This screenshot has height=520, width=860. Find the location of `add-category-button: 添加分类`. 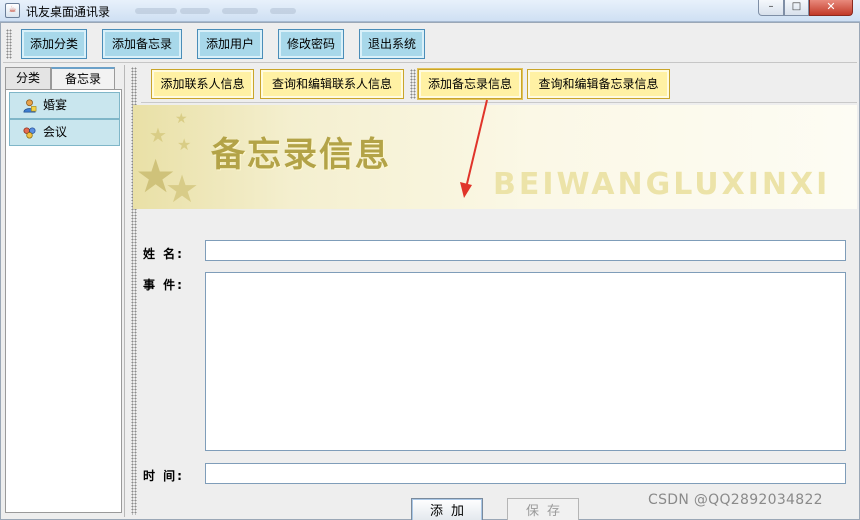

add-category-button: 添加分类 is located at coordinates (54, 44).